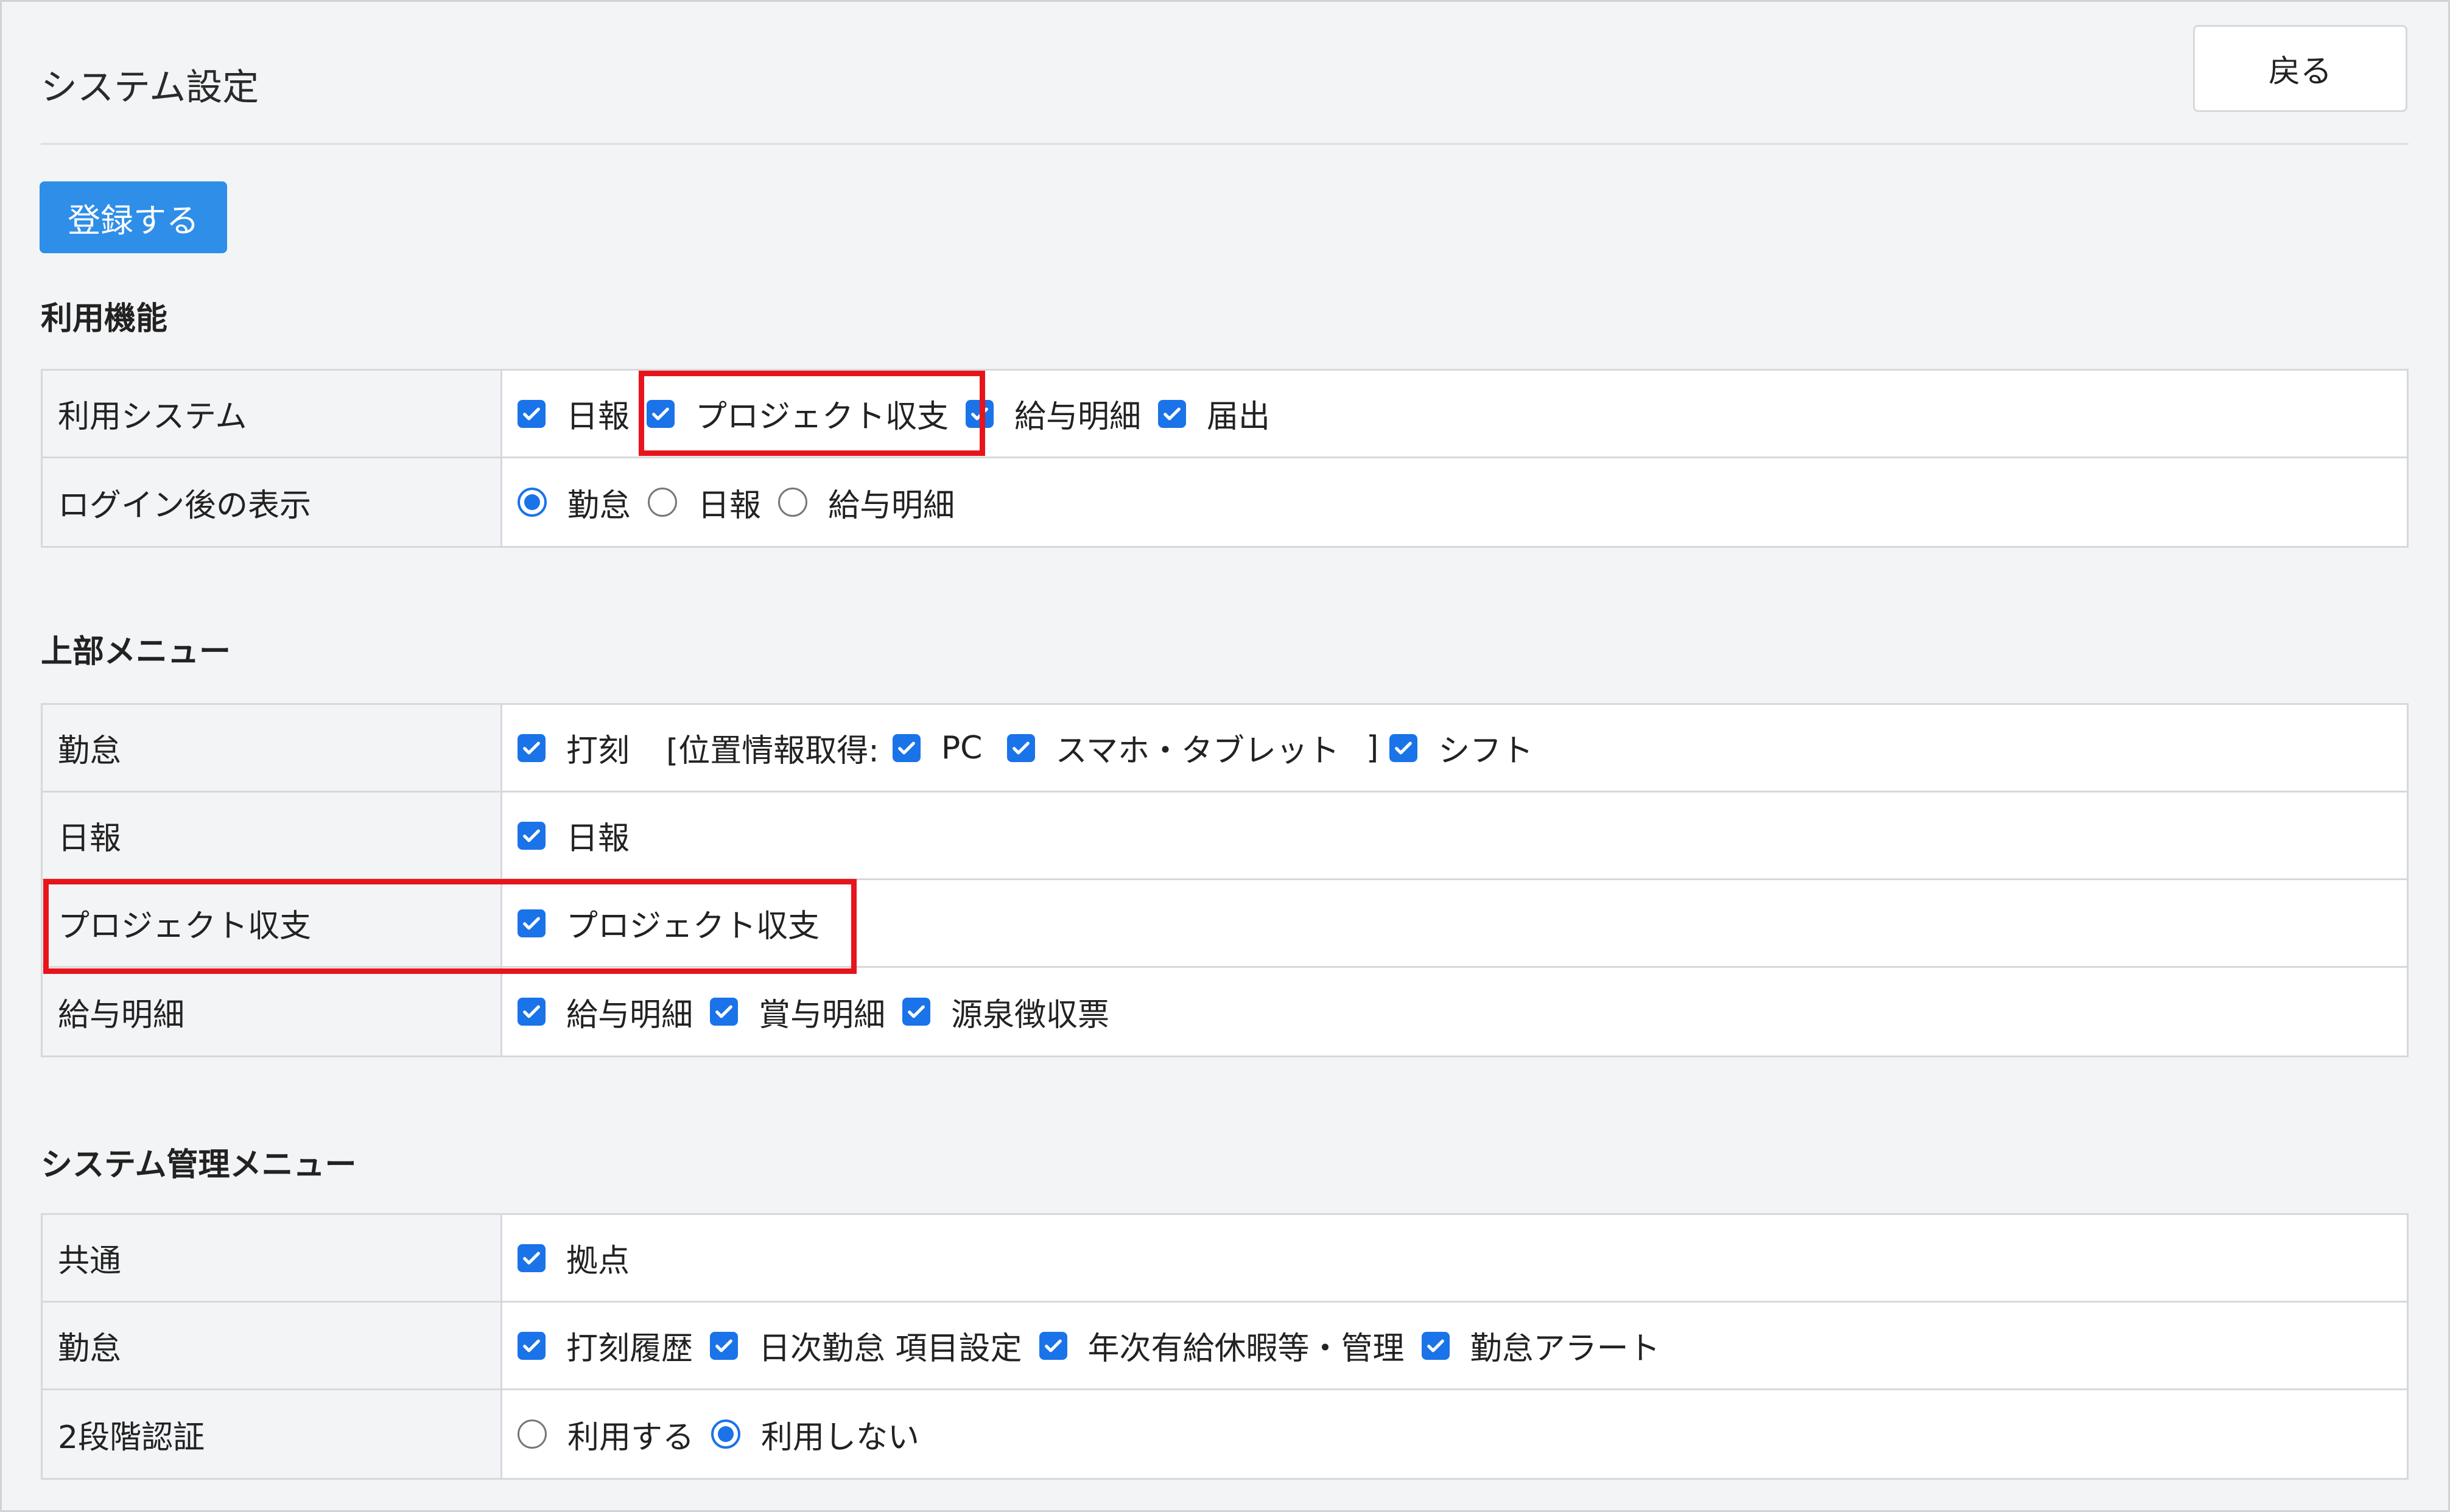 The width and height of the screenshot is (2450, 1512). What do you see at coordinates (1454, 502) in the screenshot?
I see `row-value: 勤怠 日報 給与明細` at bounding box center [1454, 502].